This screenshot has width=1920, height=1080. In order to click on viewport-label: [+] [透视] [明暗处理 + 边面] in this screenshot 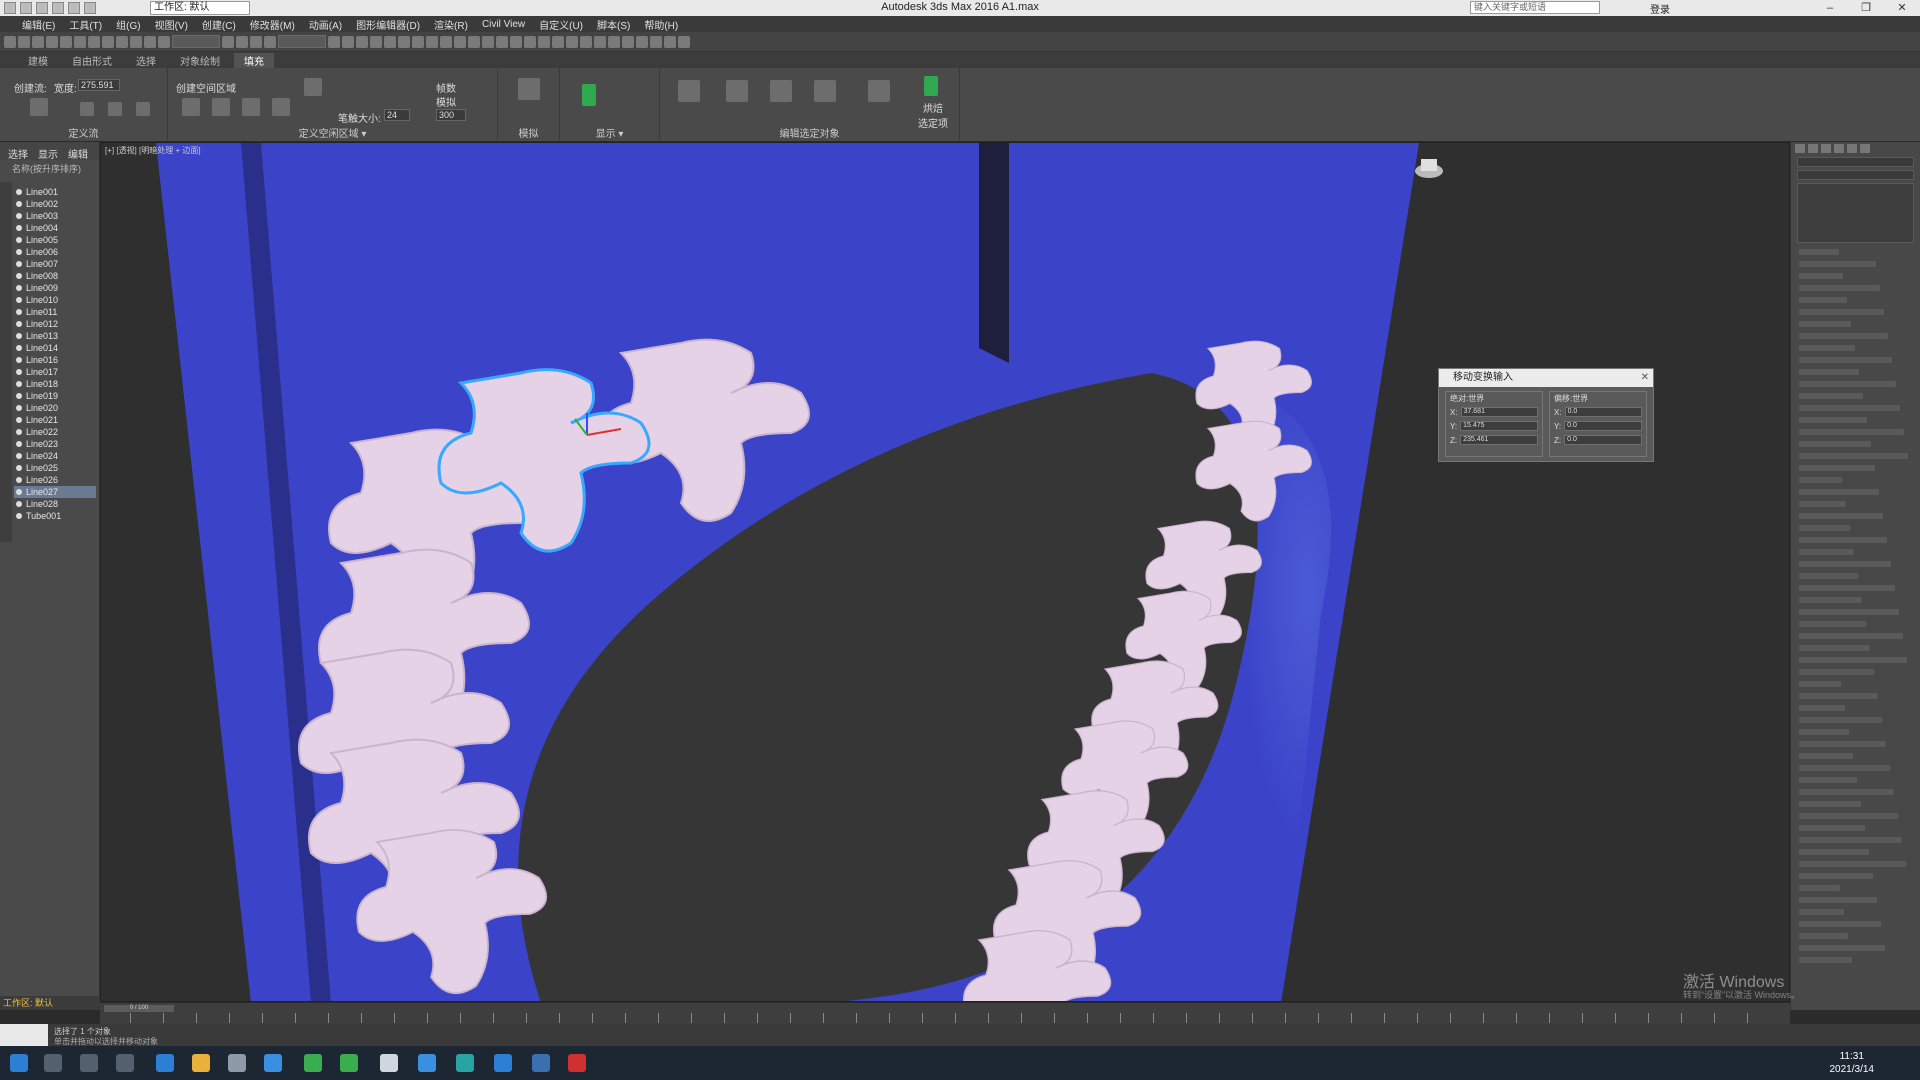, I will do `click(153, 150)`.